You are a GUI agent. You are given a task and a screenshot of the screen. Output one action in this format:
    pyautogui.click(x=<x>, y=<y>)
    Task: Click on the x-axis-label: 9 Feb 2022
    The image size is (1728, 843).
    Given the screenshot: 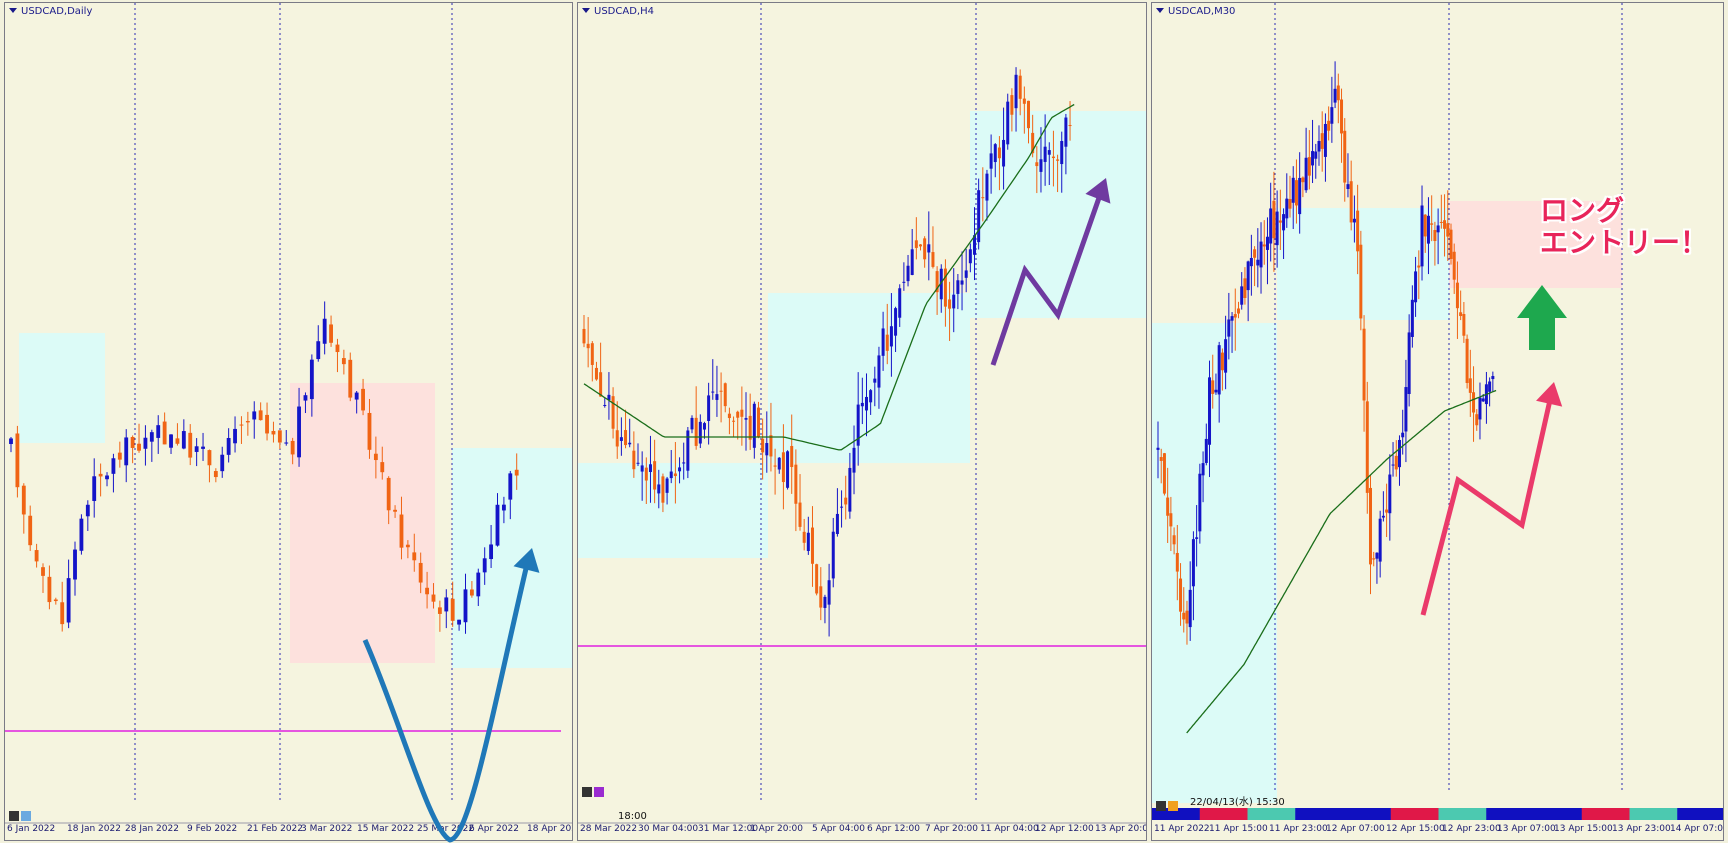 What is the action you would take?
    pyautogui.click(x=212, y=829)
    